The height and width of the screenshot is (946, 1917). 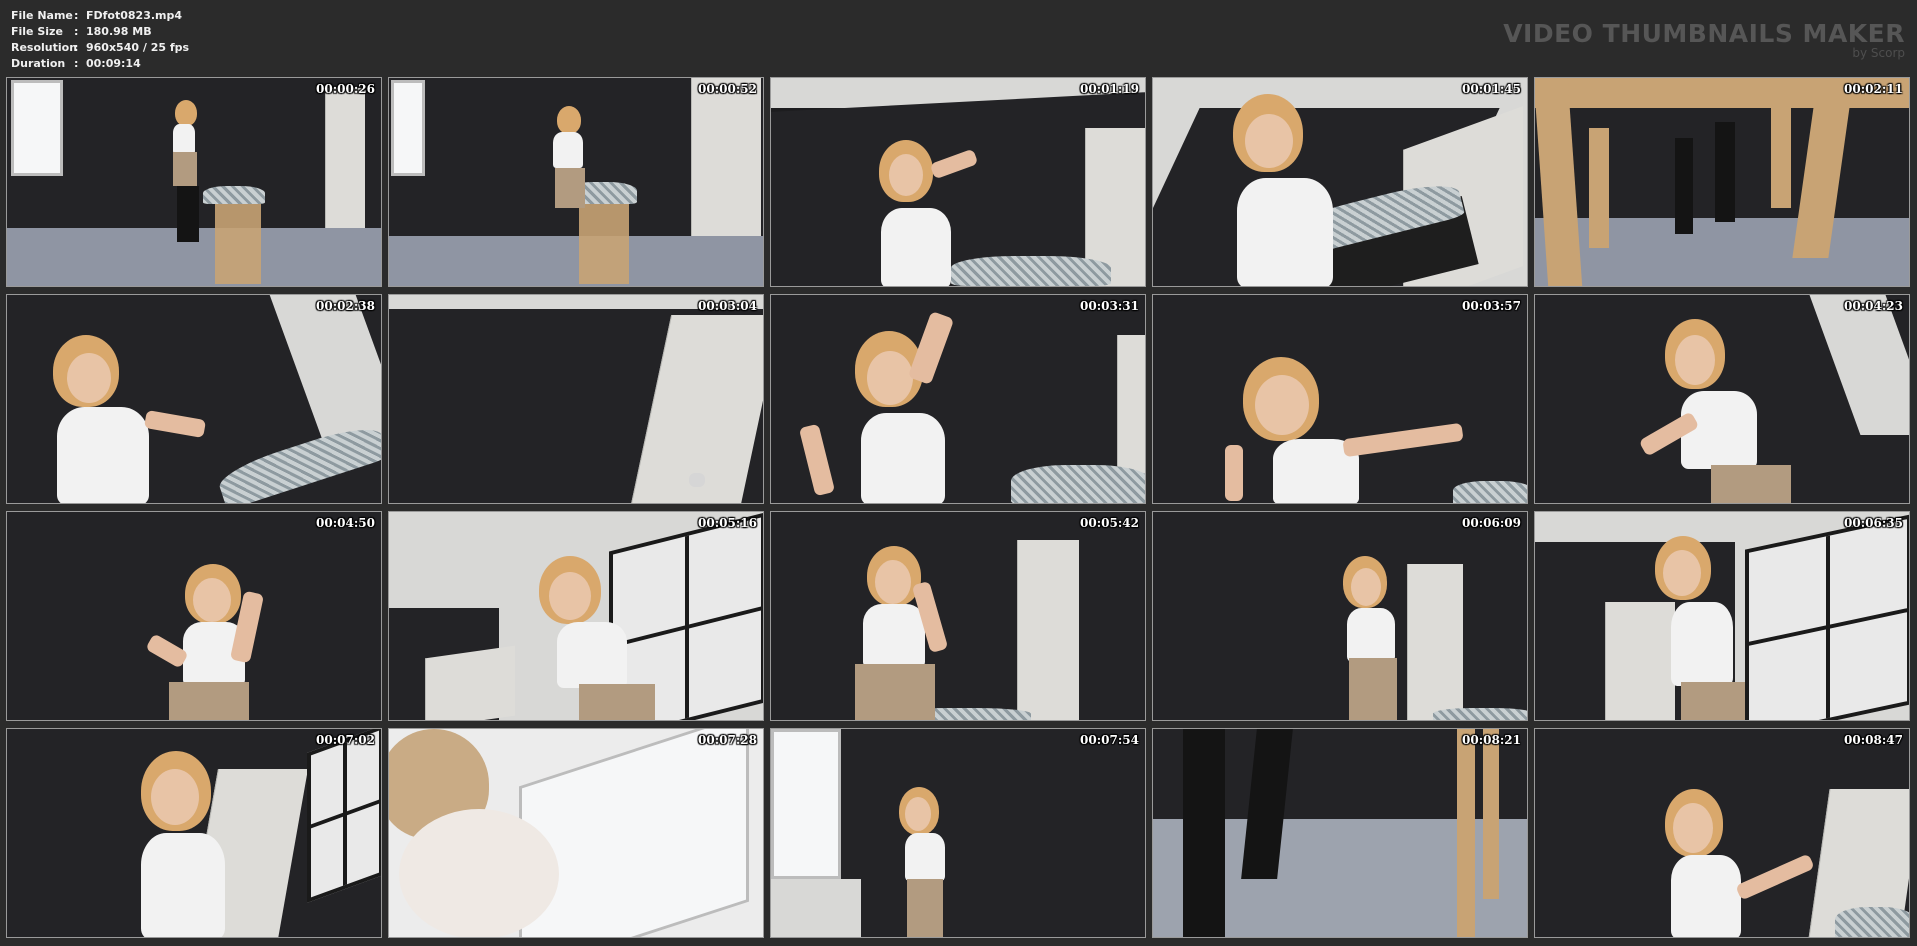 I want to click on thumbnail-frame: 00:02:11, so click(x=1722, y=182).